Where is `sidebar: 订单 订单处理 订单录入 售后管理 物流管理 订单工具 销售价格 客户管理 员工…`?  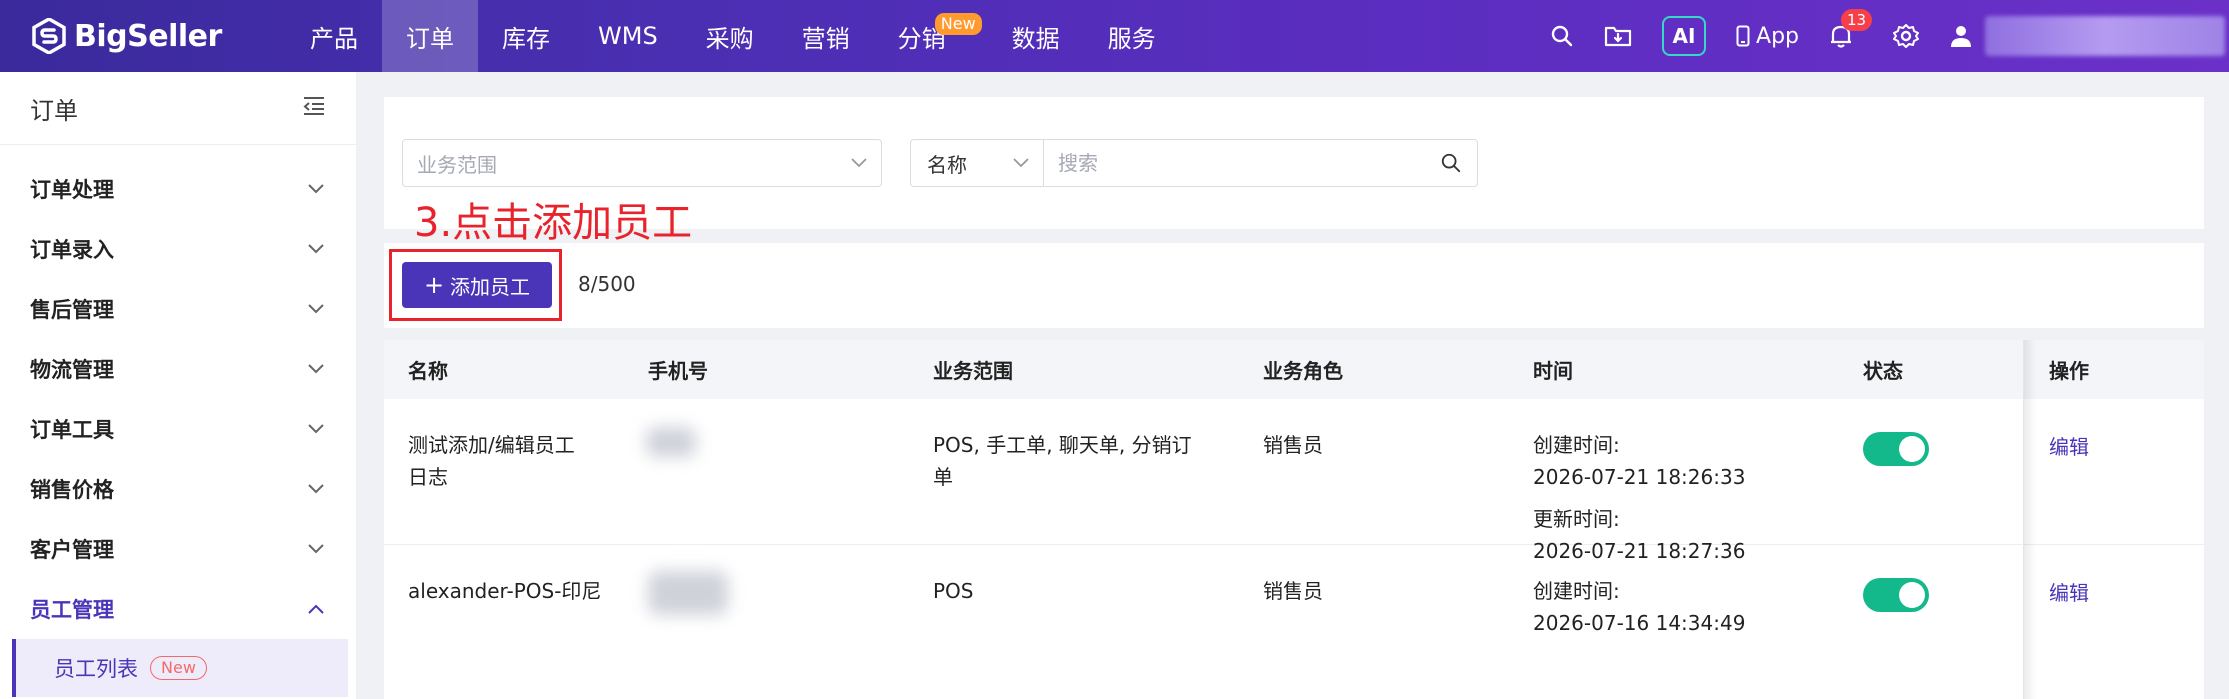 sidebar: 订单 订单处理 订单录入 售后管理 物流管理 订单工具 销售价格 客户管理 员工… is located at coordinates (178, 385).